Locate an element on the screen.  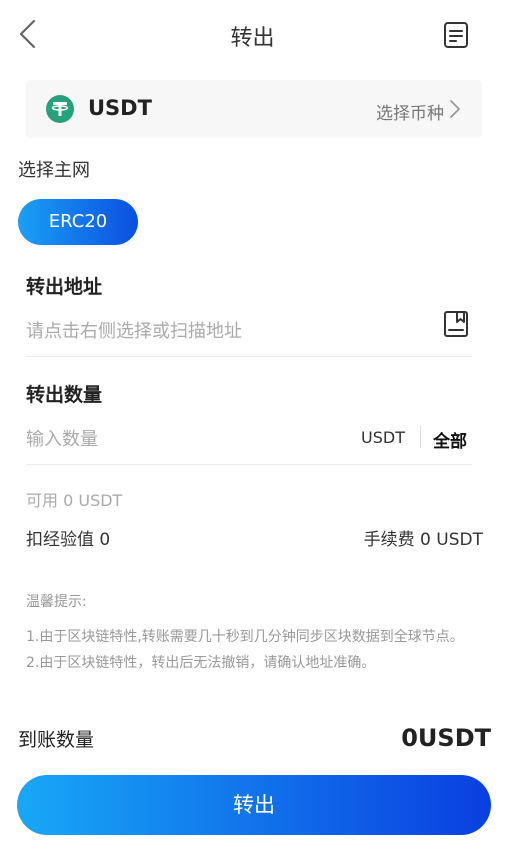
tips-title: 温馨提示: is located at coordinates (56, 602).